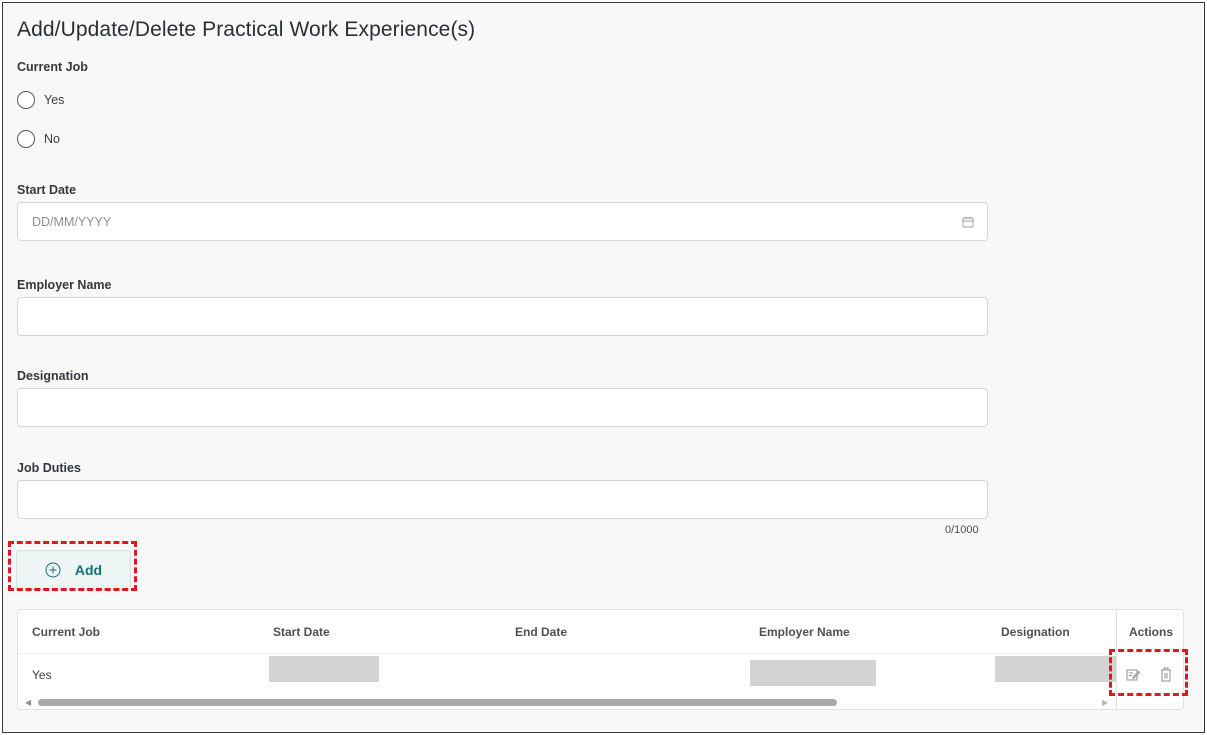 The width and height of the screenshot is (1207, 735). I want to click on actions-column: Actions, so click(1149, 659).